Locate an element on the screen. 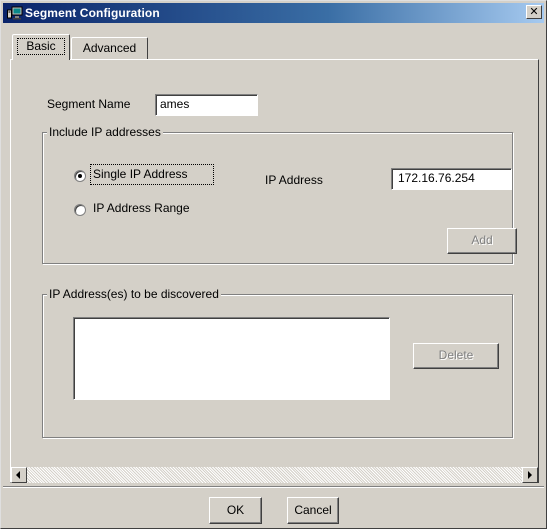  title-bar: Segment Configuration ✕ is located at coordinates (273, 13).